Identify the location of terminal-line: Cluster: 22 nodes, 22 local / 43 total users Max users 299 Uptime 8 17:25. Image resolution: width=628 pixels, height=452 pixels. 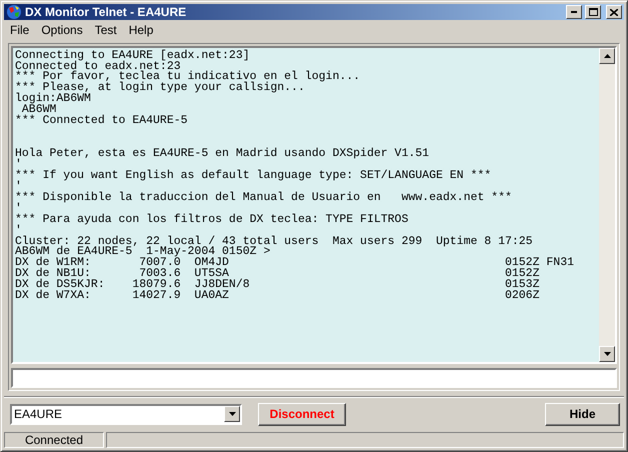
(274, 242).